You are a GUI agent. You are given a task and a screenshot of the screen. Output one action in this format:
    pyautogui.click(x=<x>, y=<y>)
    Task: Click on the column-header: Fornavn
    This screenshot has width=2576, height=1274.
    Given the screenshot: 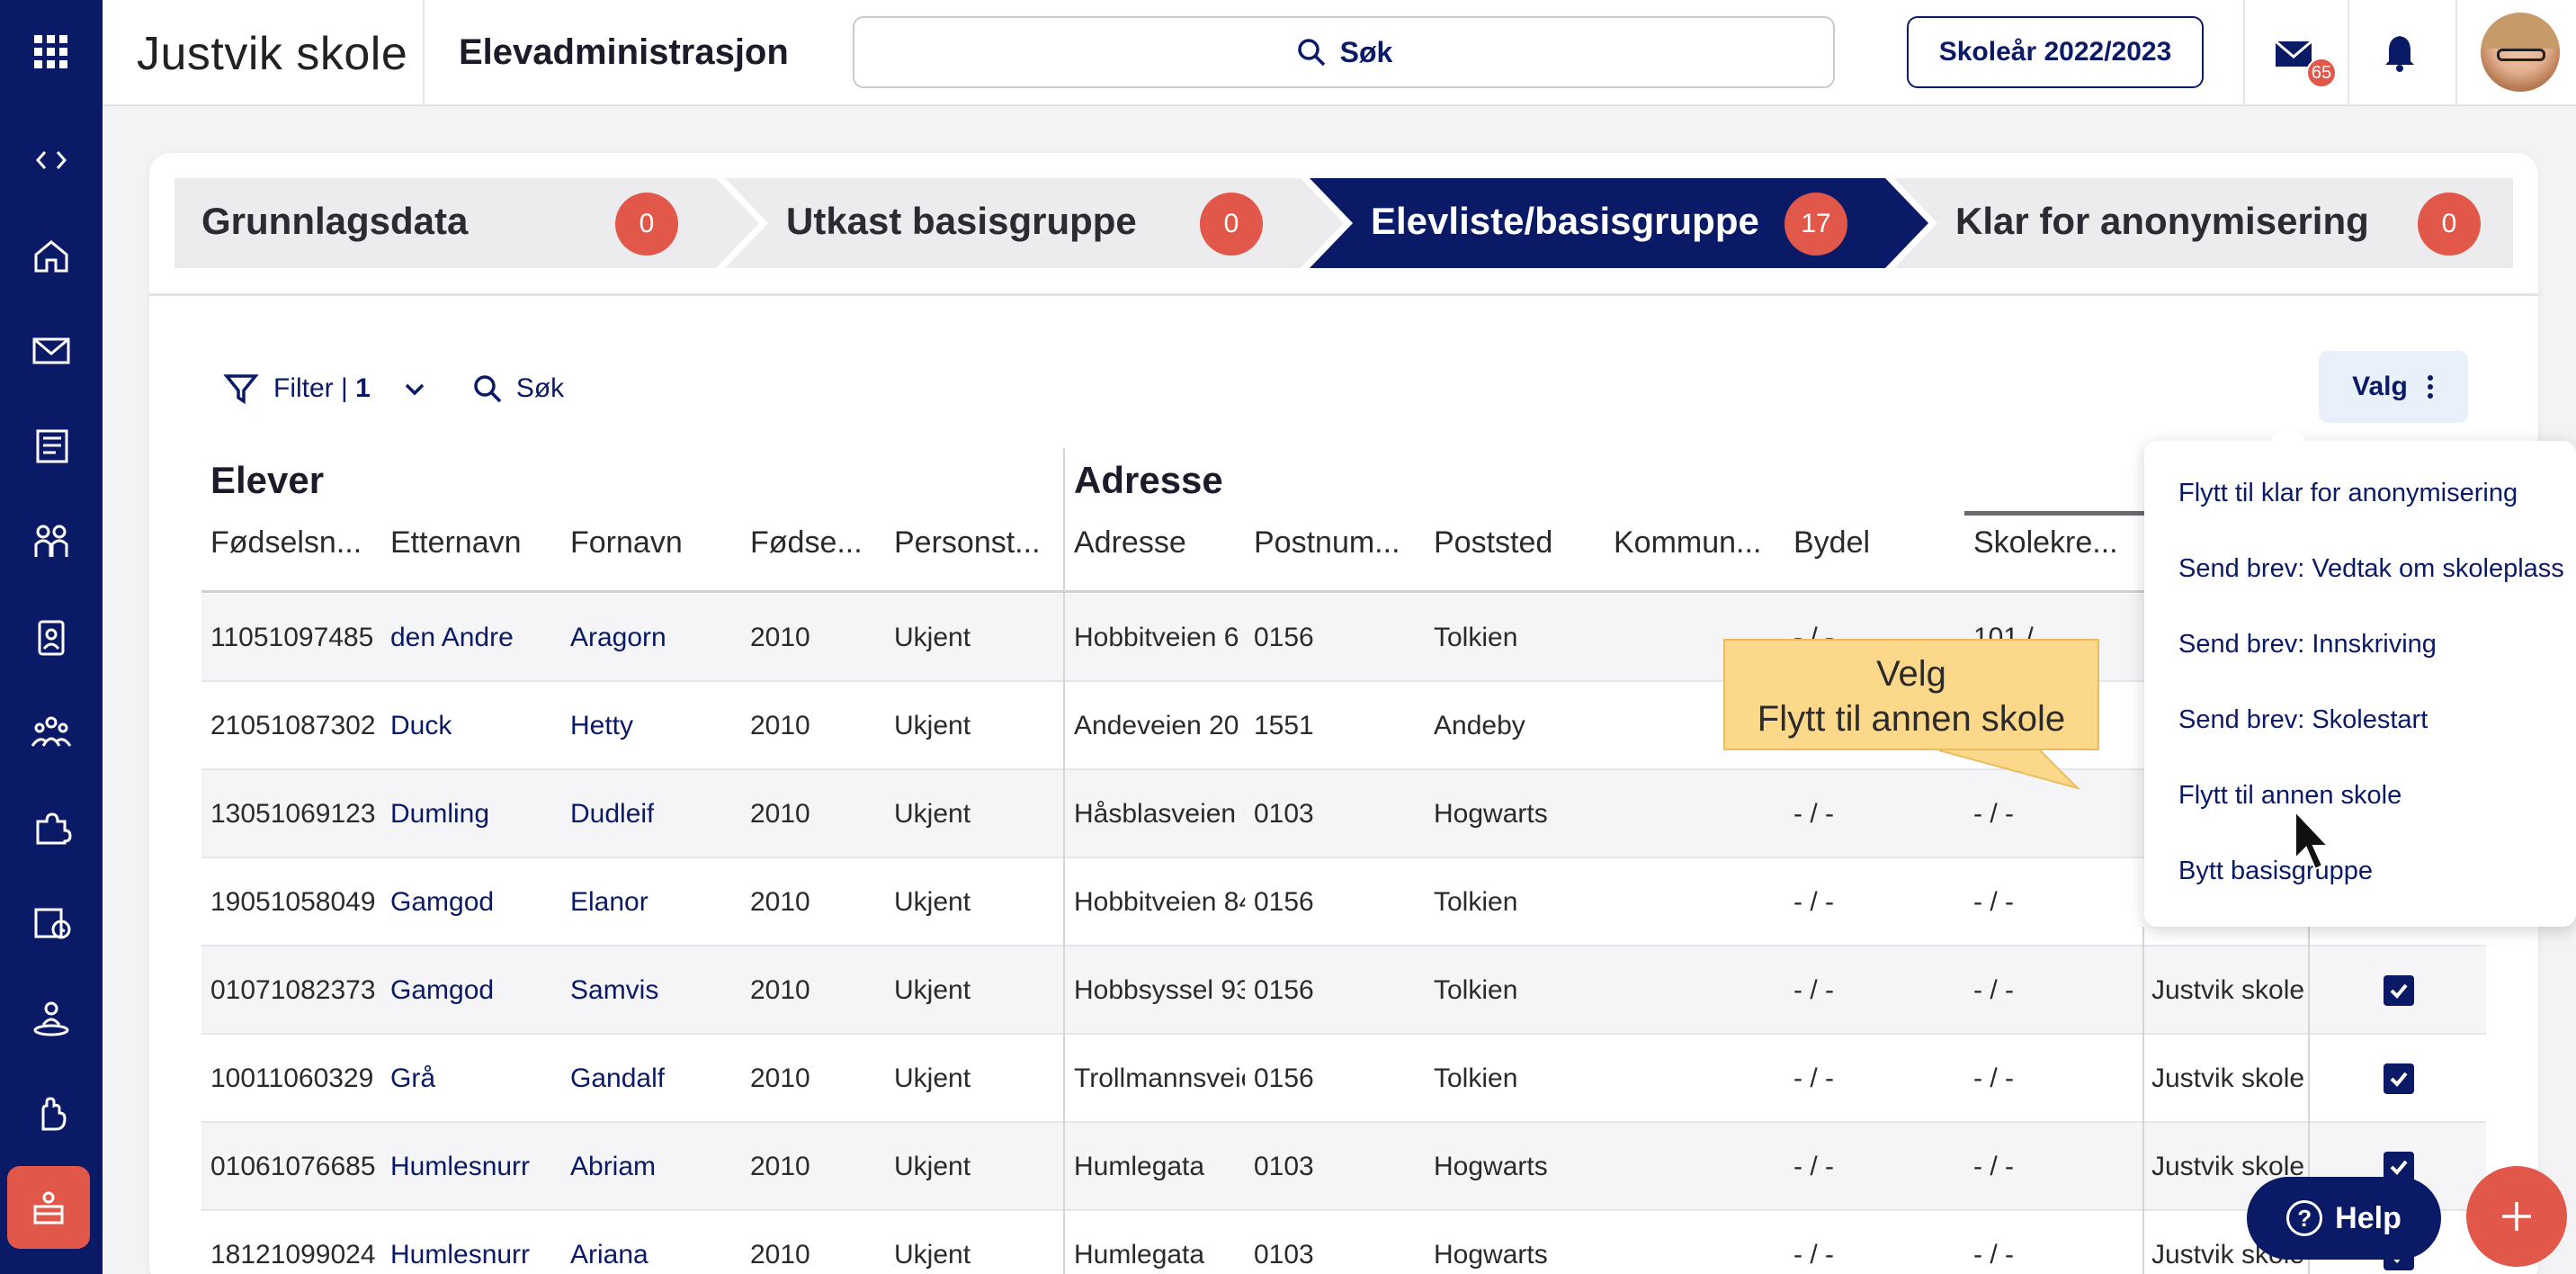 What is the action you would take?
    pyautogui.click(x=626, y=543)
    